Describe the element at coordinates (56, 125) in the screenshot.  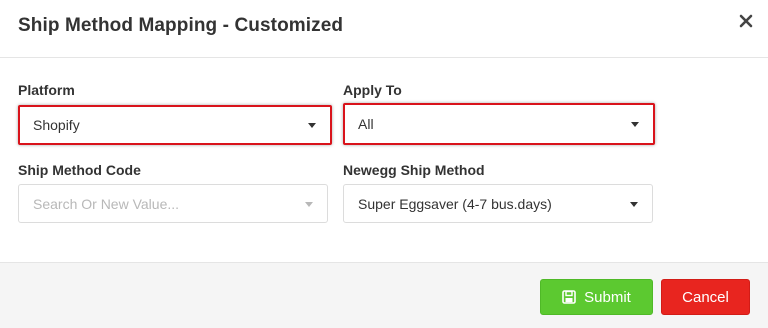
I see `platform-select-value: Shopify` at that location.